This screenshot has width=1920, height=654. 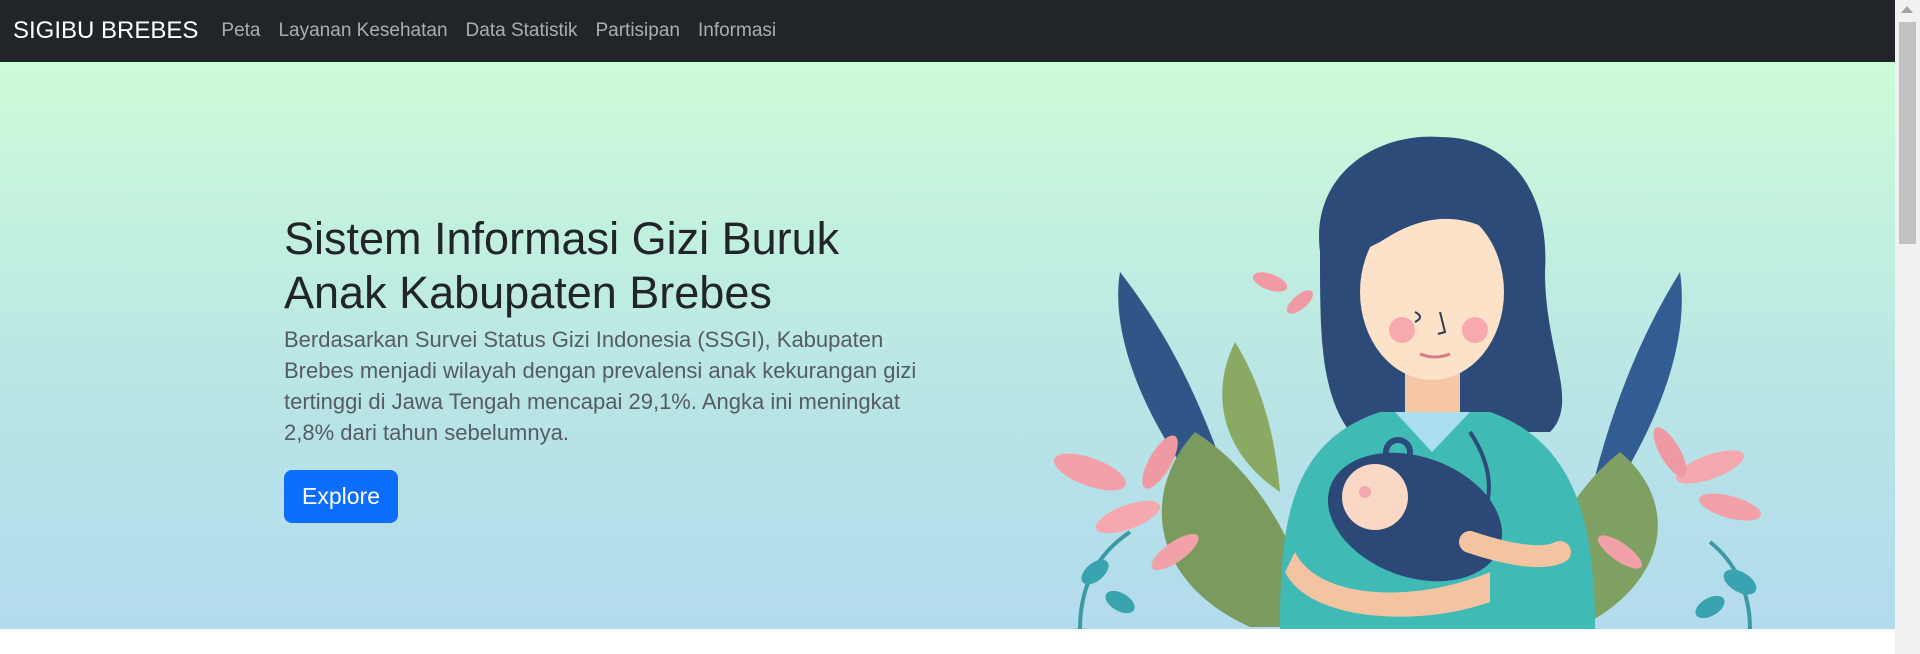 I want to click on brand-logo-text: SIGIBU BREBES, so click(x=105, y=31).